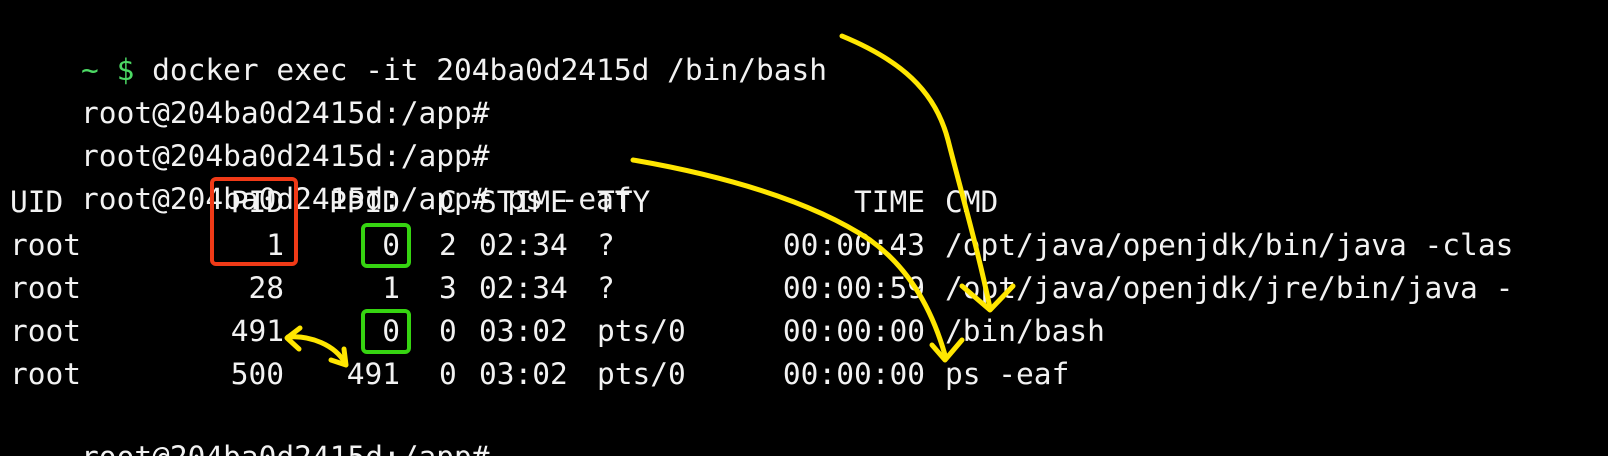 The image size is (1608, 456). What do you see at coordinates (523, 202) in the screenshot?
I see `header-stime: STIME` at bounding box center [523, 202].